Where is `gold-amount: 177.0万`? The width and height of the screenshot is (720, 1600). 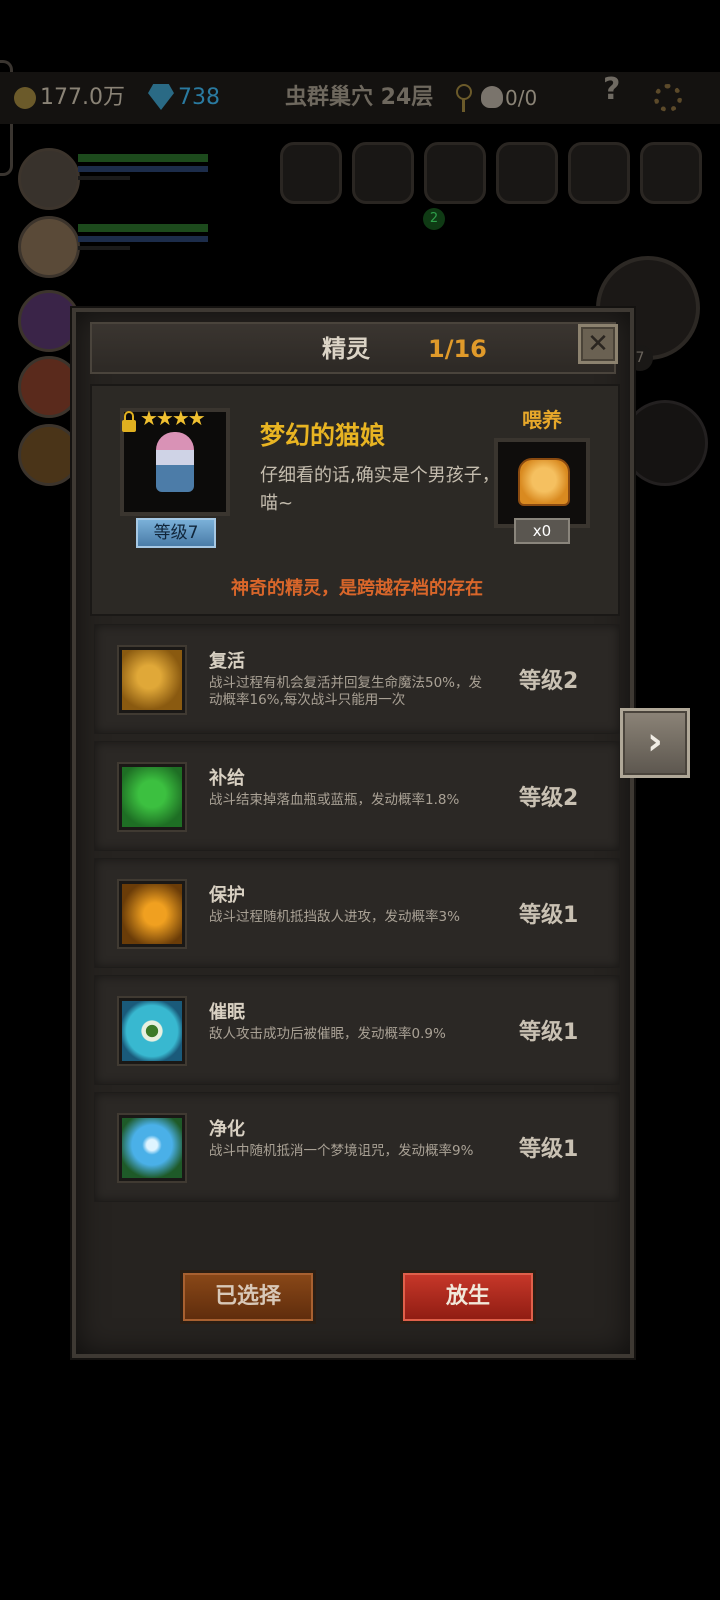
gold-amount: 177.0万 is located at coordinates (82, 97).